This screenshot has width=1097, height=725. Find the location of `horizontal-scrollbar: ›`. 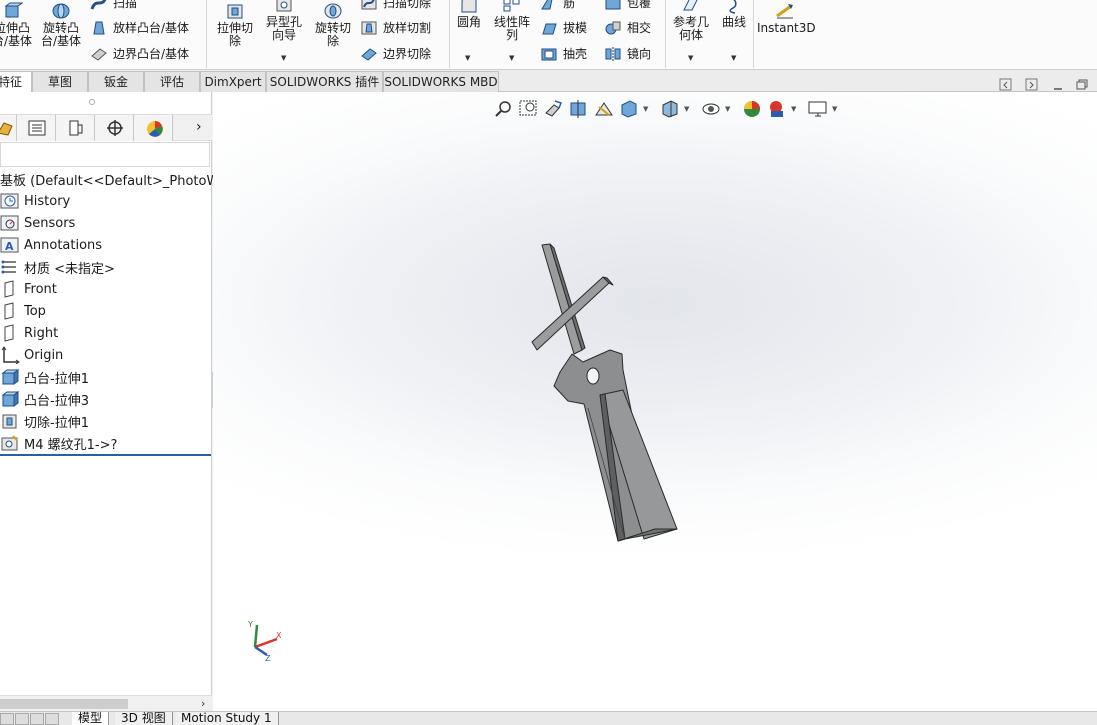

horizontal-scrollbar: › is located at coordinates (106, 703).